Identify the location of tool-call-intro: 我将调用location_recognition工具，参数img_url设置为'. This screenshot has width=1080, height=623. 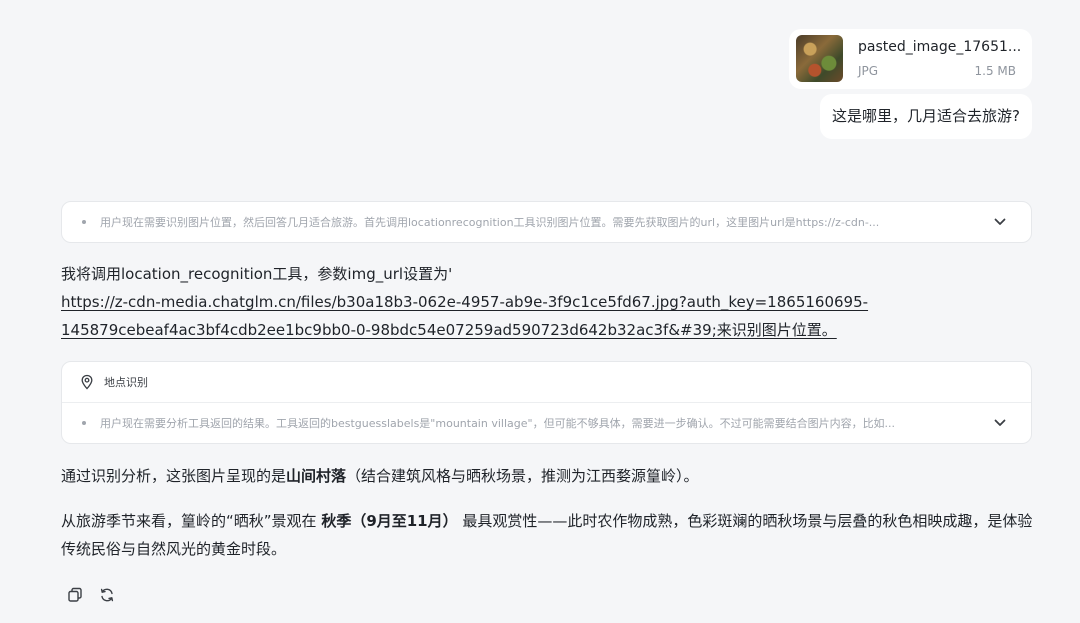
(257, 274).